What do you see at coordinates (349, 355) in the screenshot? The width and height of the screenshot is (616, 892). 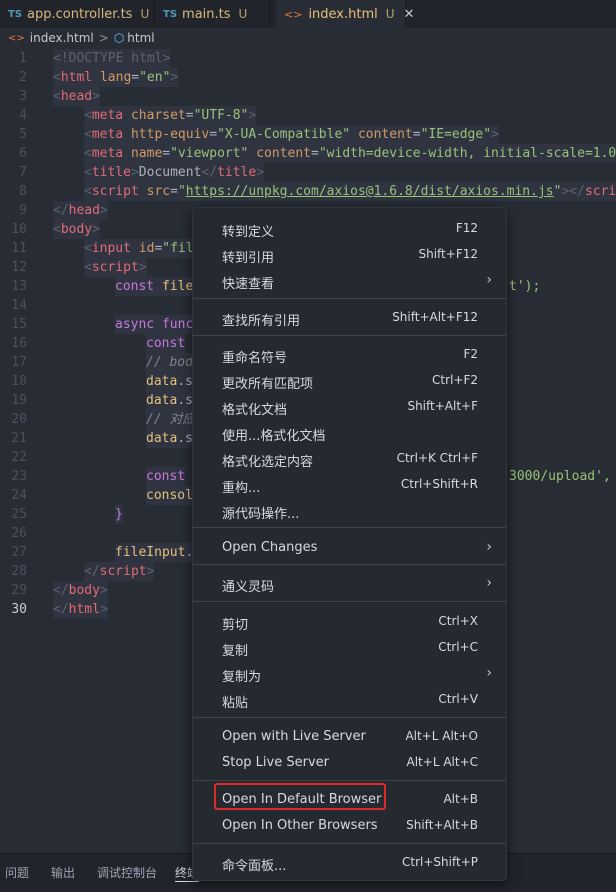 I see `menu-item-rename-symbol: 重命名符号 F2` at bounding box center [349, 355].